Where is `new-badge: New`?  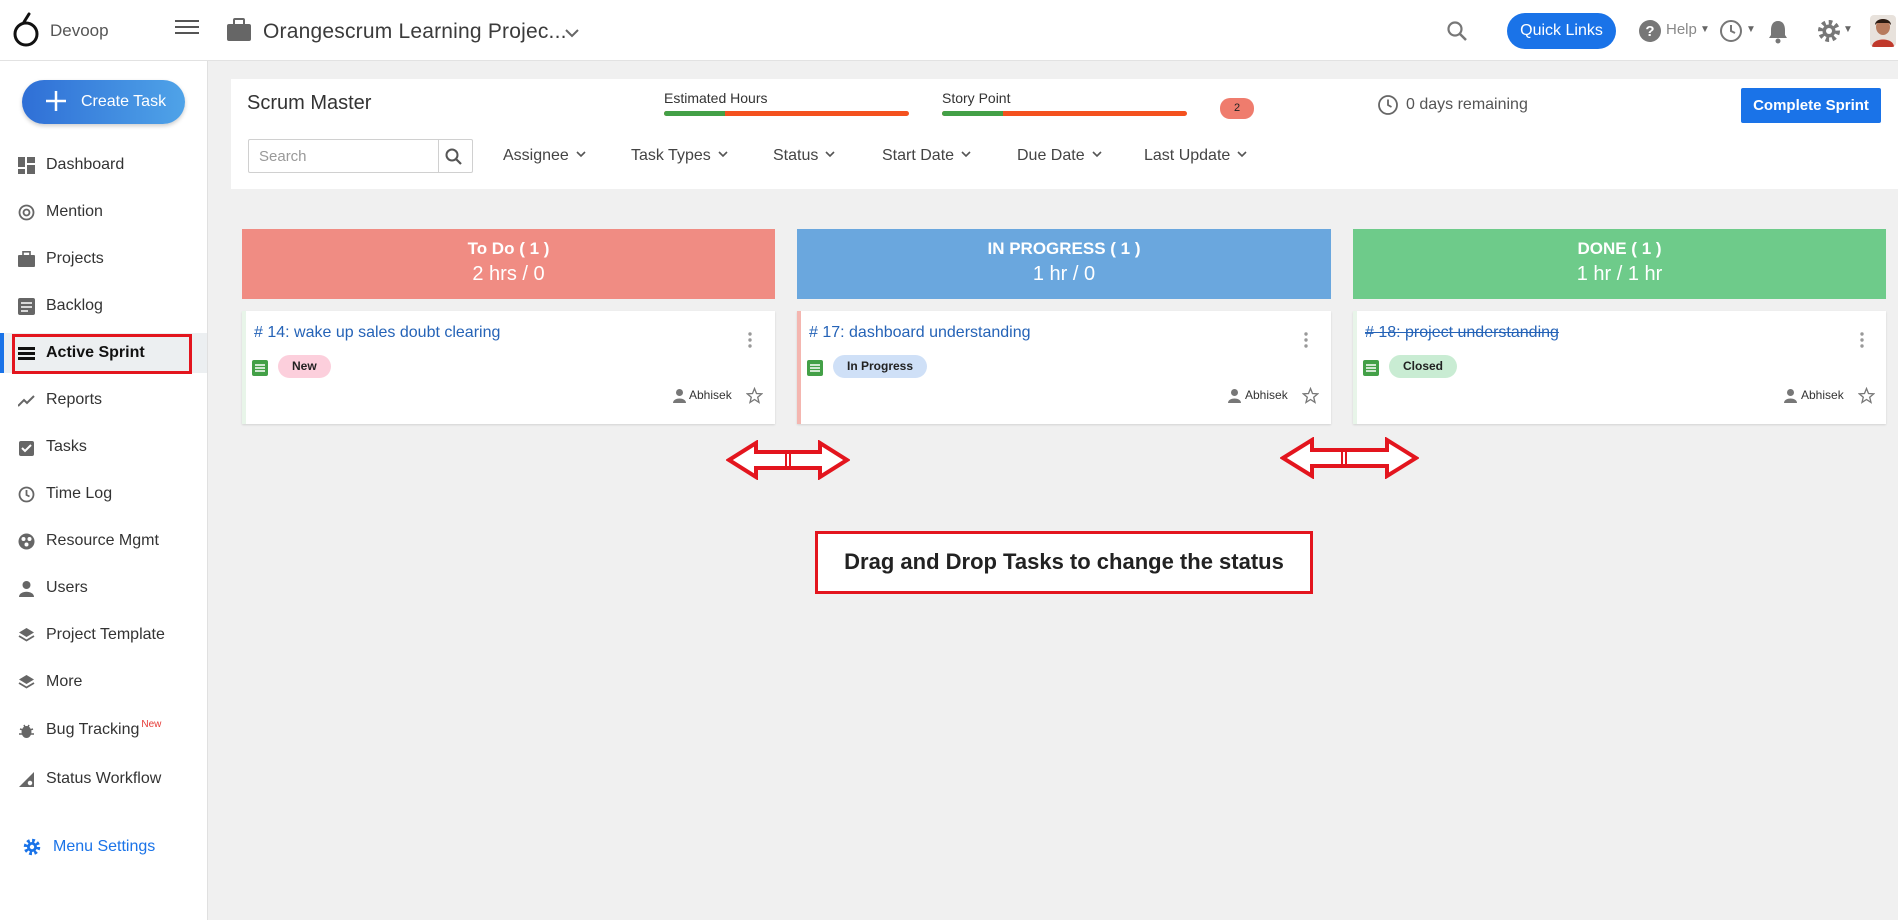
new-badge: New is located at coordinates (151, 724).